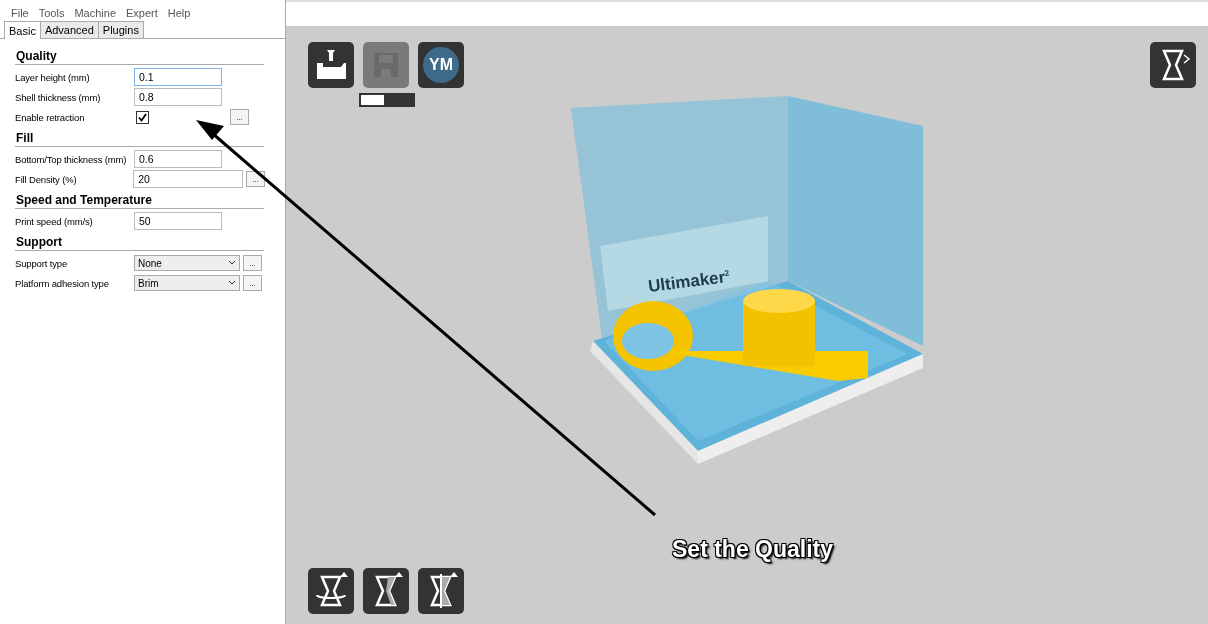 The width and height of the screenshot is (1208, 624). I want to click on input-field: 50, so click(178, 221).